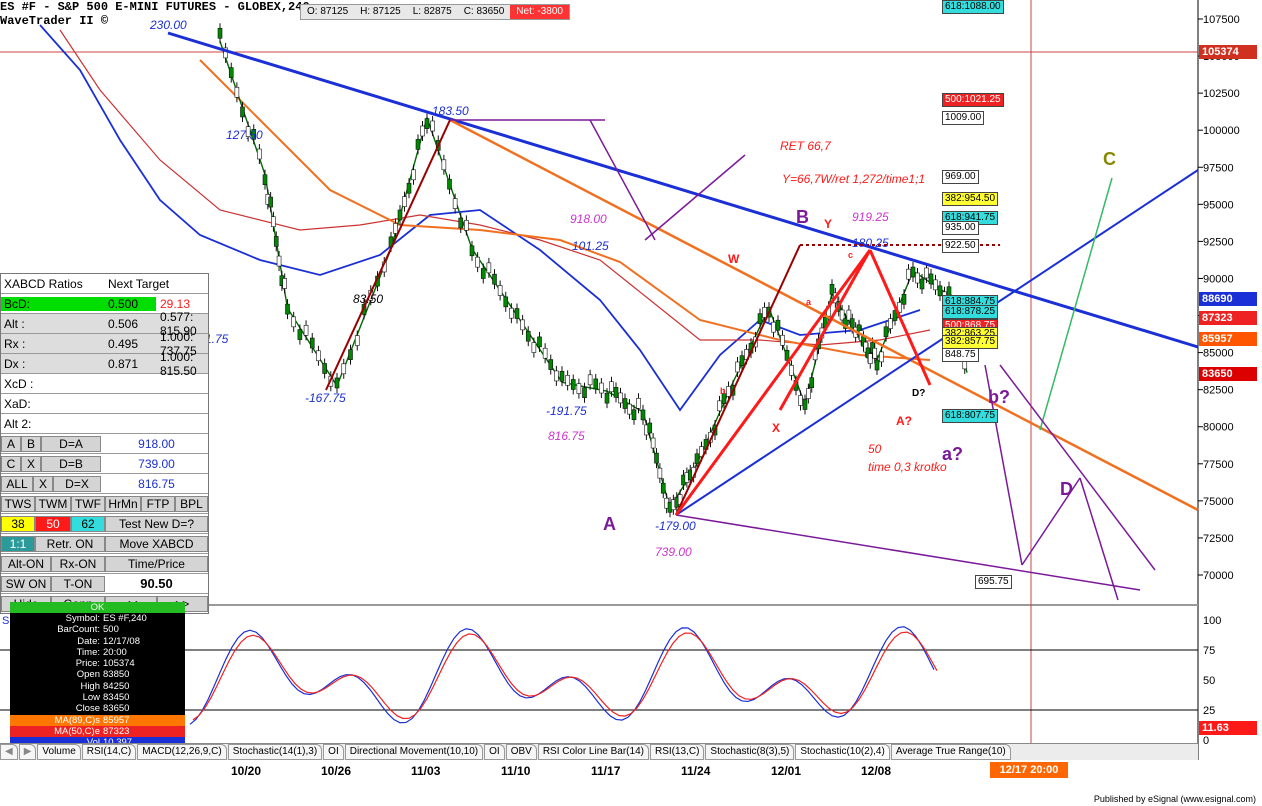  What do you see at coordinates (59, 752) in the screenshot?
I see `tab-volume: Volume` at bounding box center [59, 752].